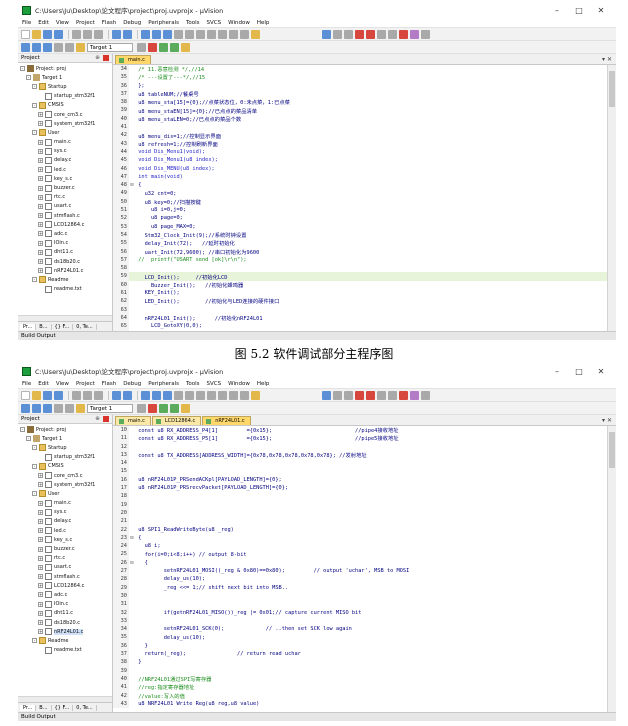 This screenshot has height=726, width=628. I want to click on code-line: 36 };, so click(360, 85).